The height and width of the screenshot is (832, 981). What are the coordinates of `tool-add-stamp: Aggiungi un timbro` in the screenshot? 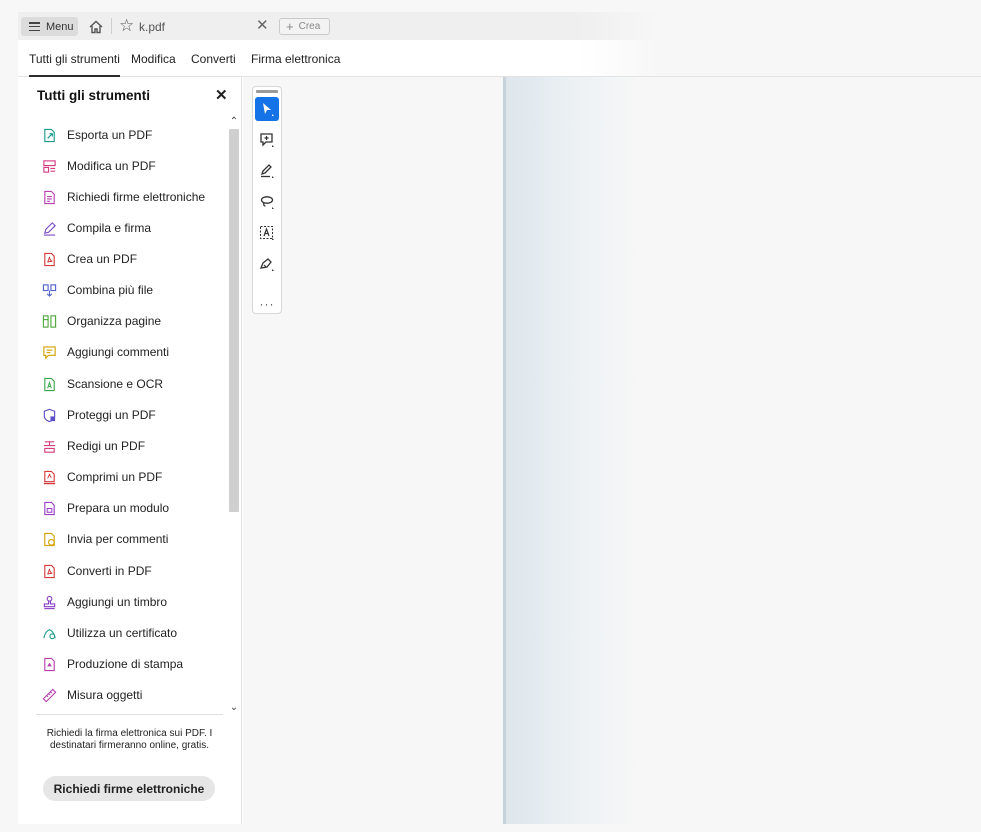 It's located at (104, 602).